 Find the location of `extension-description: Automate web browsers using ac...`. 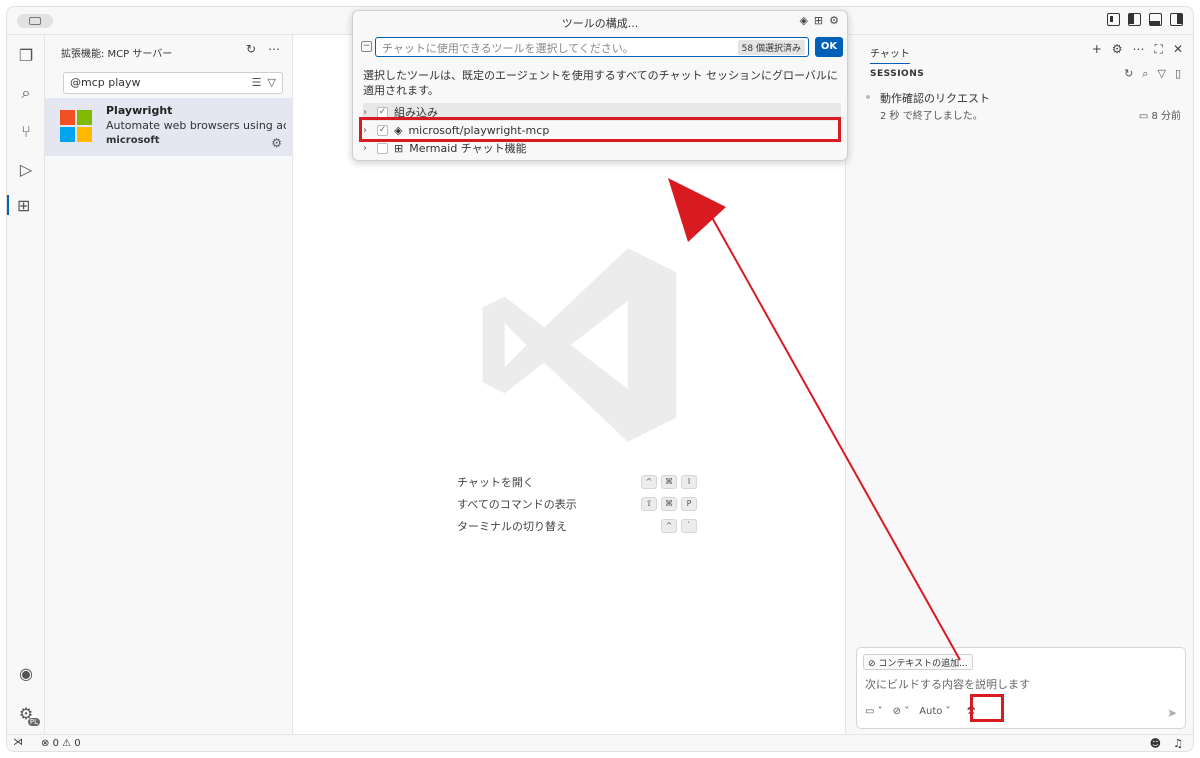

extension-description: Automate web browsers using ac... is located at coordinates (196, 125).